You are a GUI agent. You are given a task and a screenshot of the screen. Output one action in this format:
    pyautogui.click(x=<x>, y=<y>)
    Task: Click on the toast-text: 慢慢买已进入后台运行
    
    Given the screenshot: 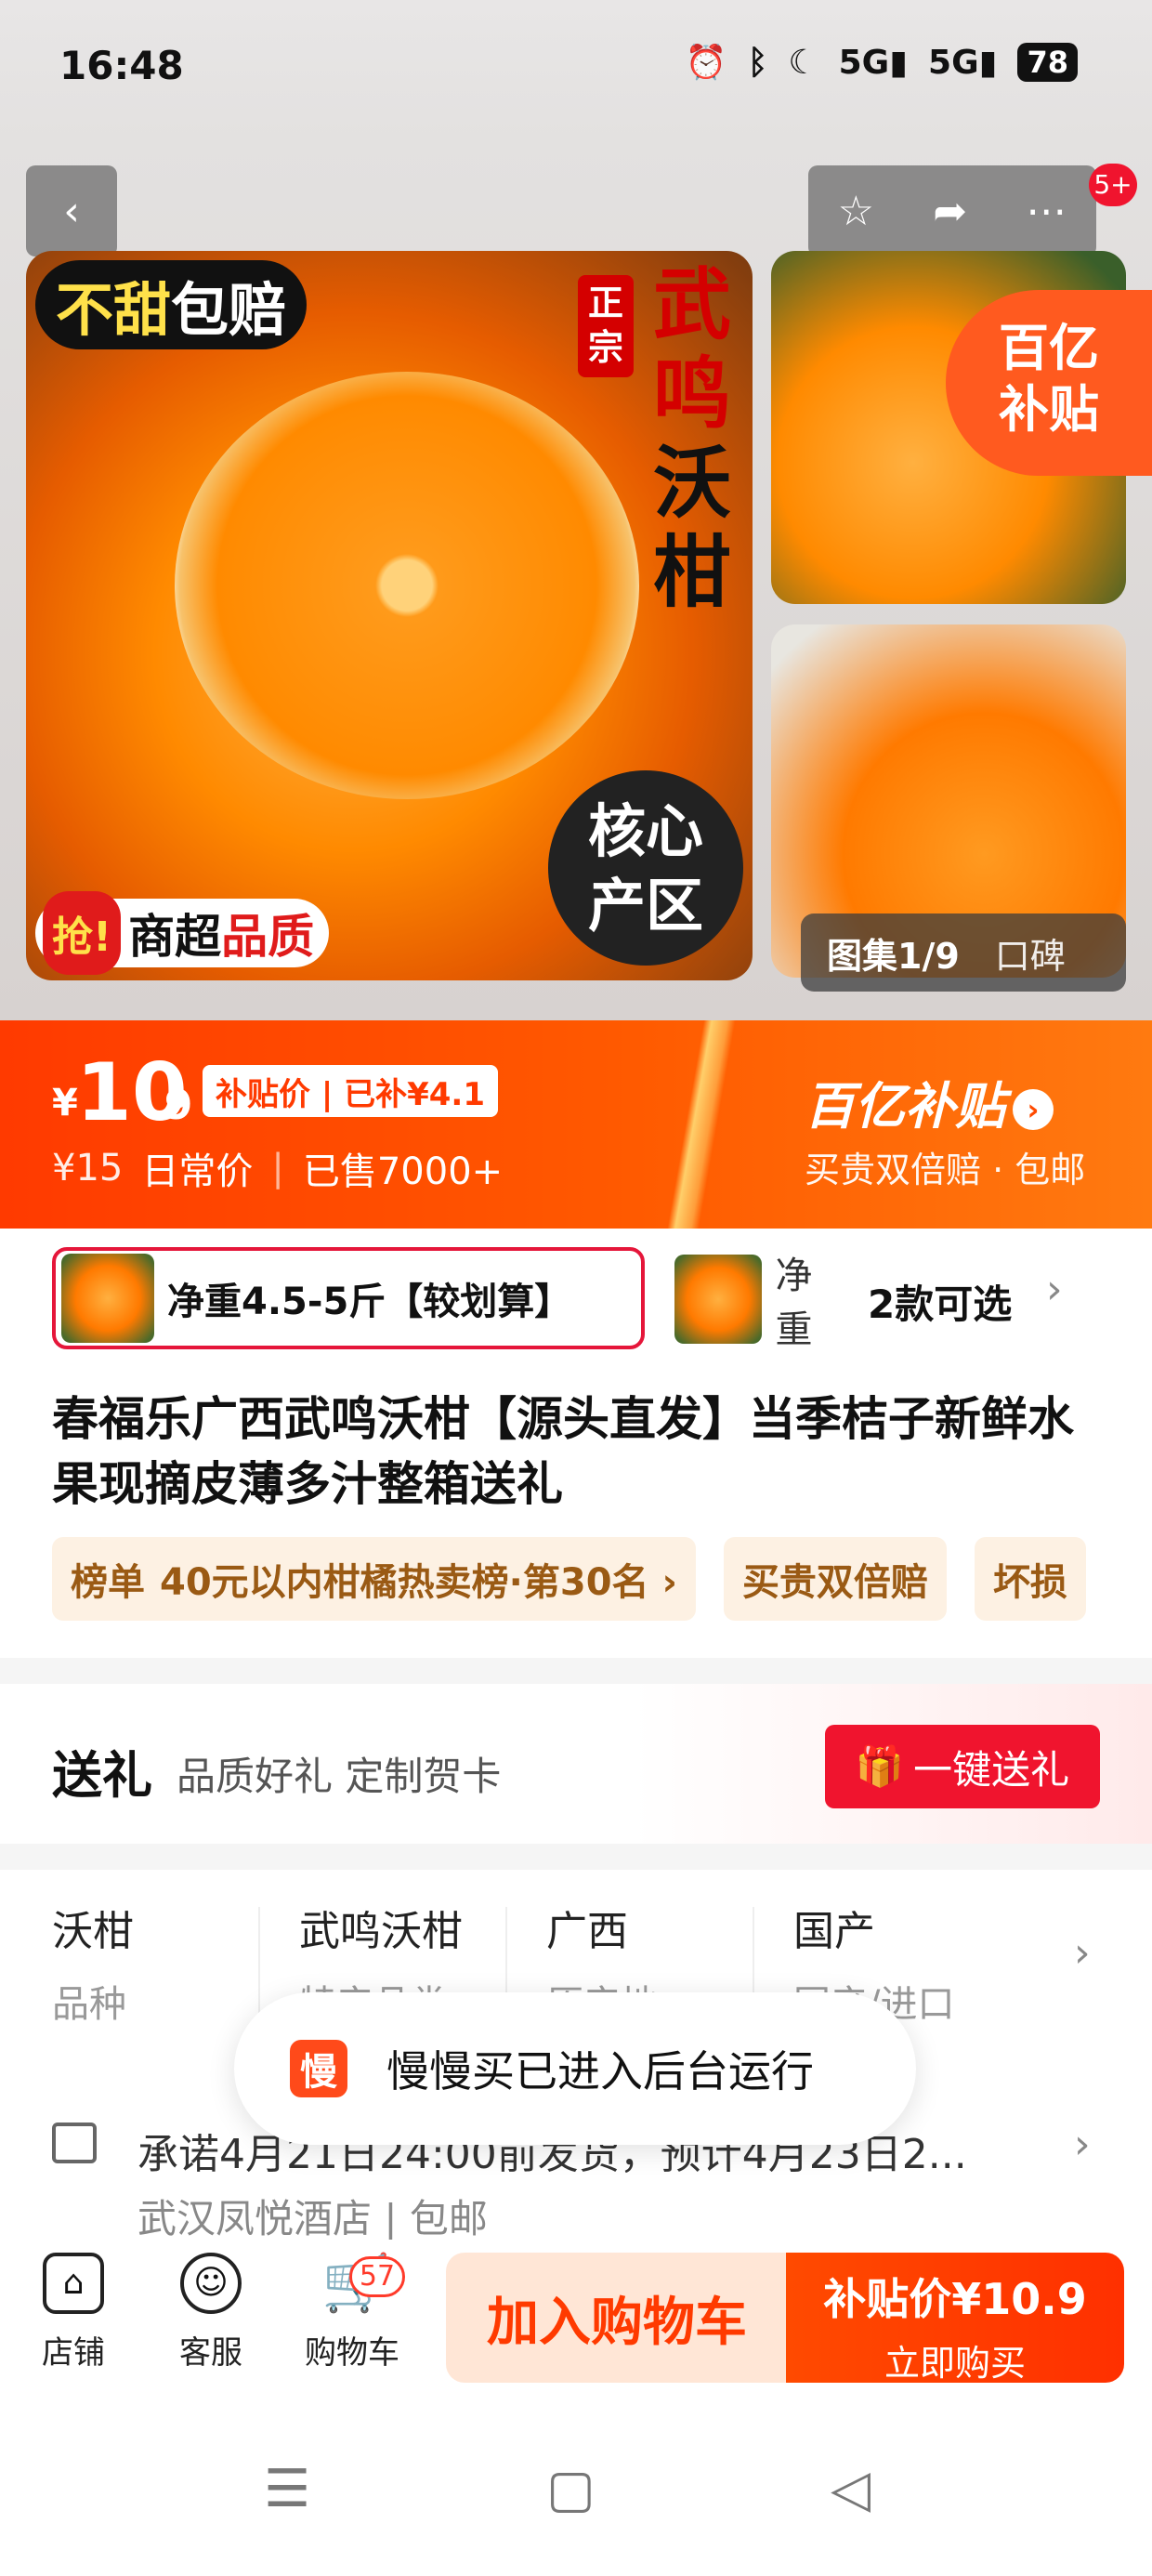 What is the action you would take?
    pyautogui.click(x=600, y=2071)
    